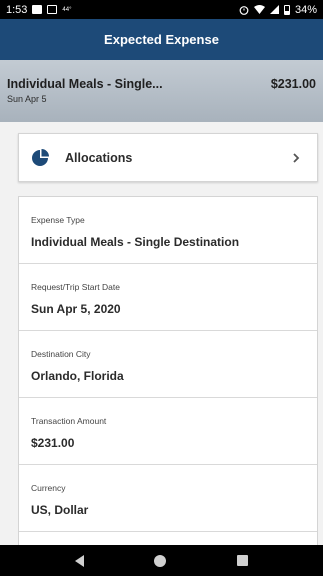 The height and width of the screenshot is (576, 323). I want to click on allocations-label: Allocations, so click(99, 157).